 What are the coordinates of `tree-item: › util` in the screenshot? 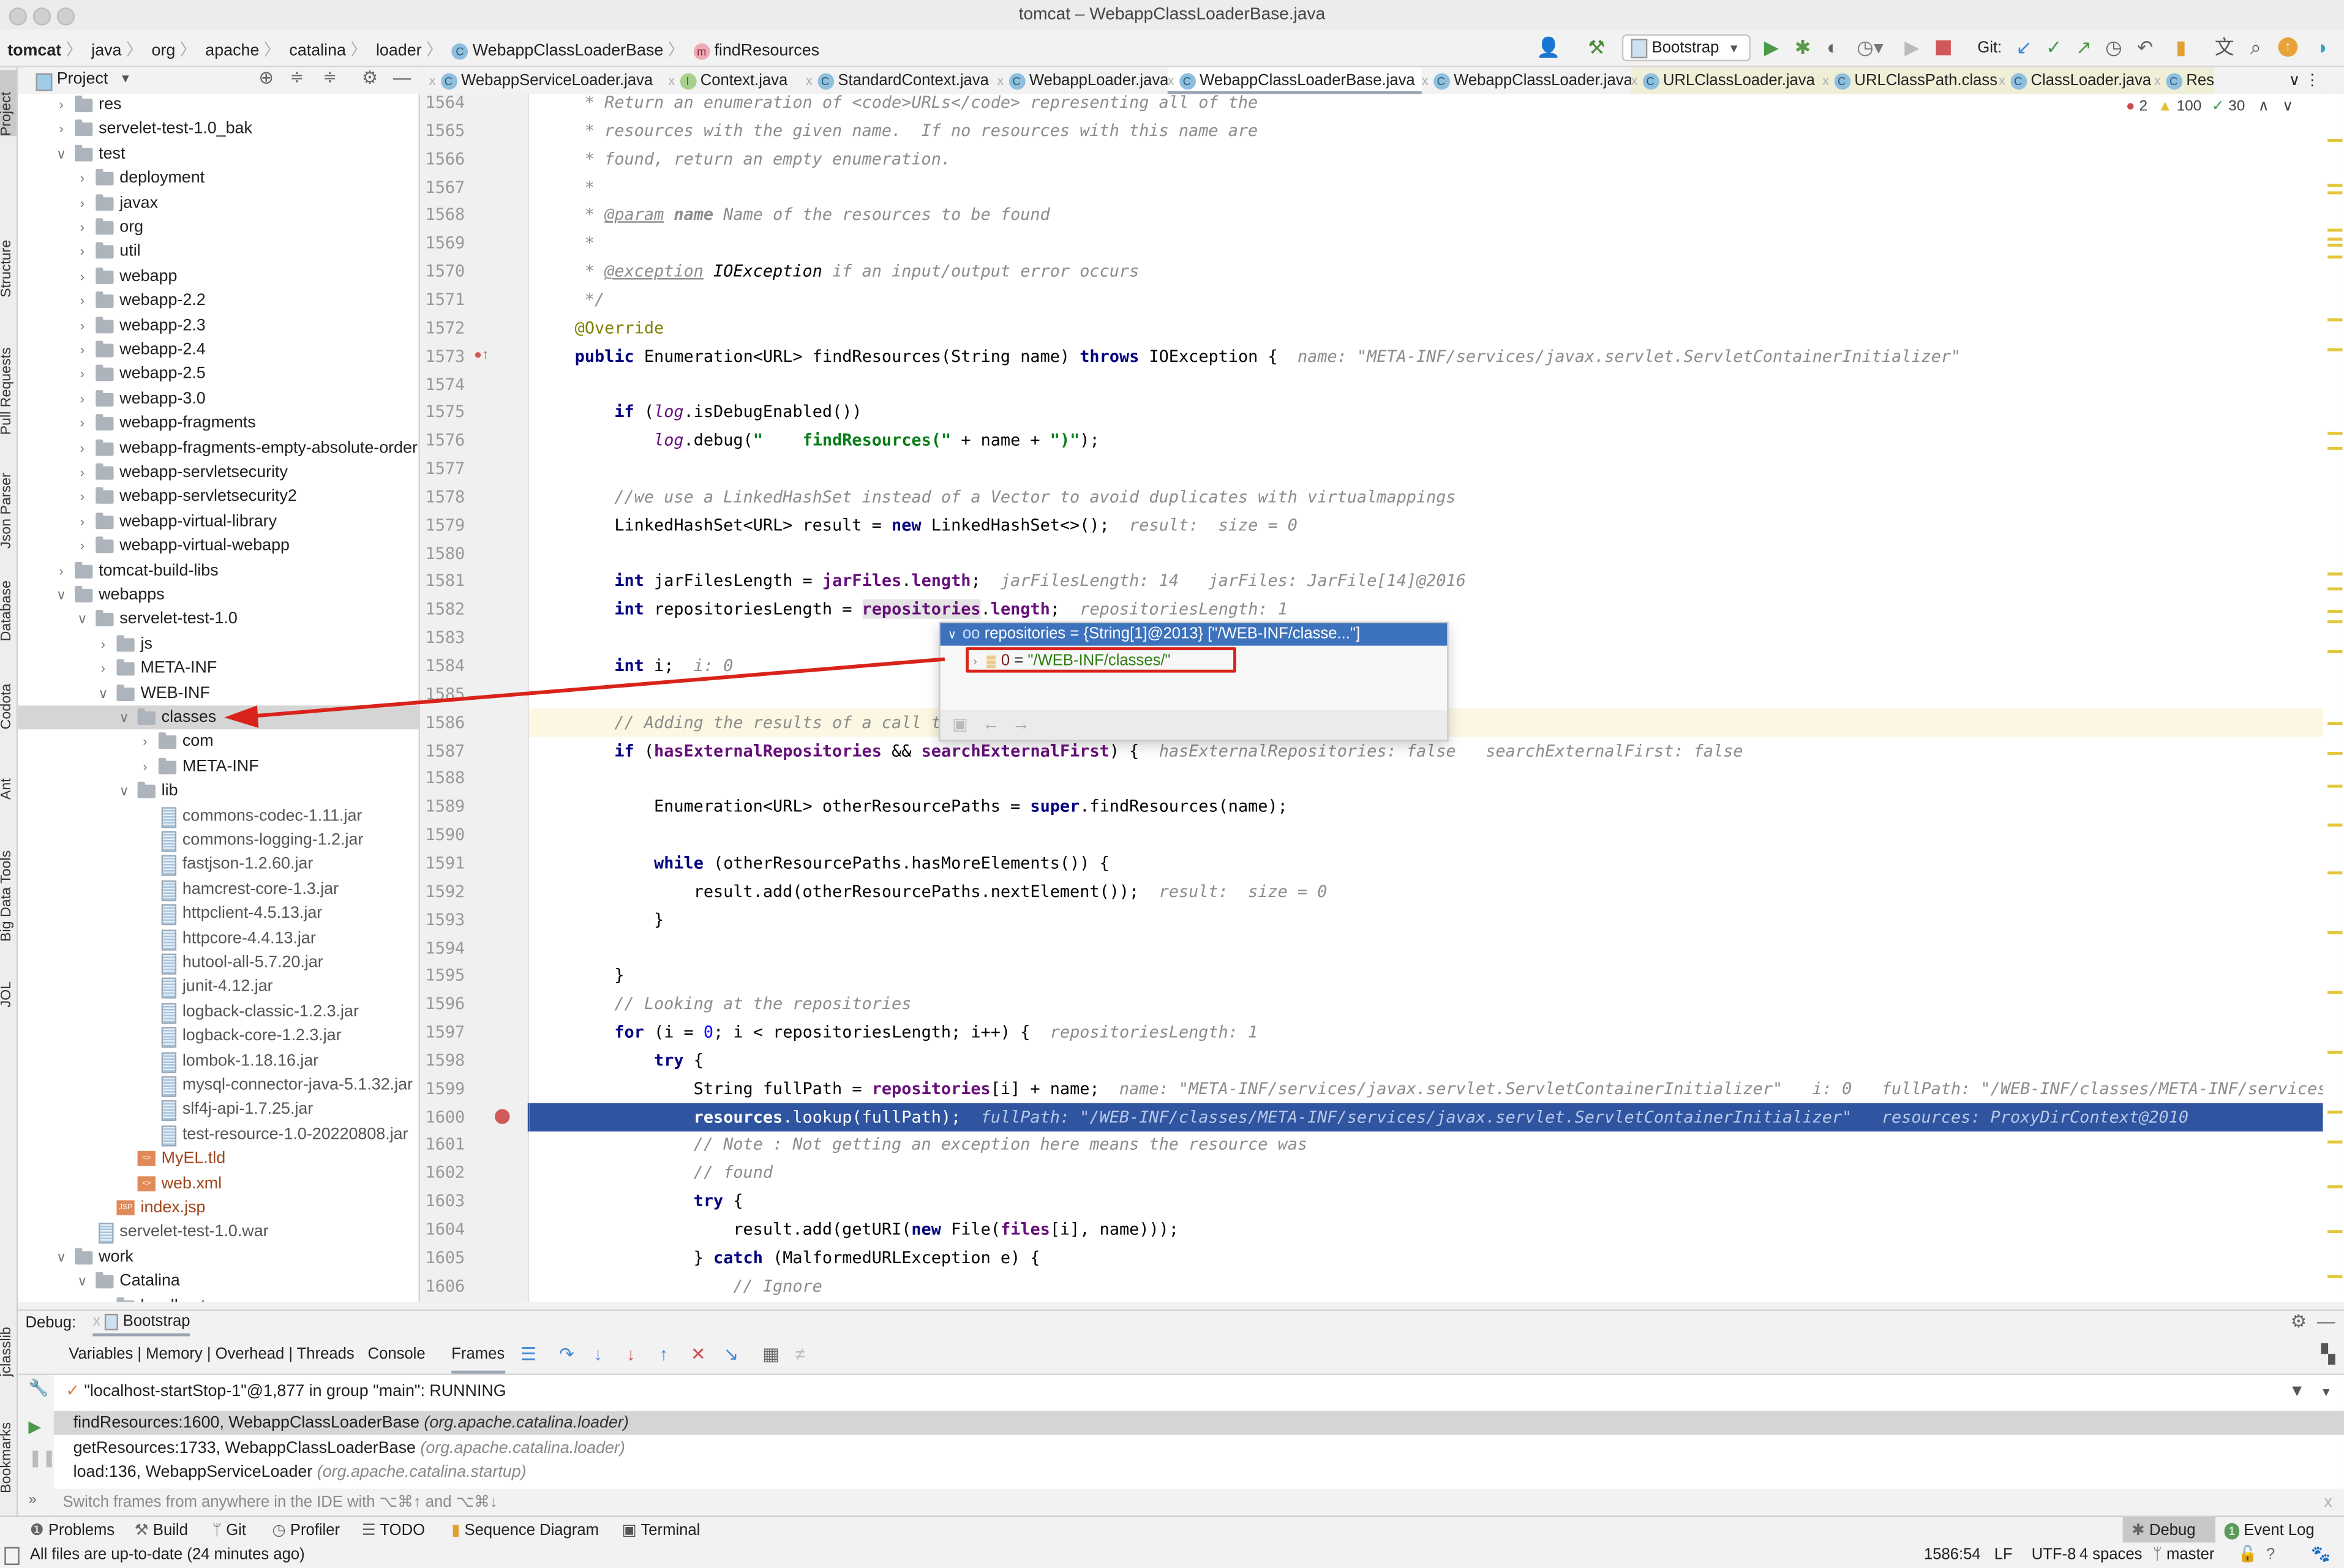 It's located at (218, 252).